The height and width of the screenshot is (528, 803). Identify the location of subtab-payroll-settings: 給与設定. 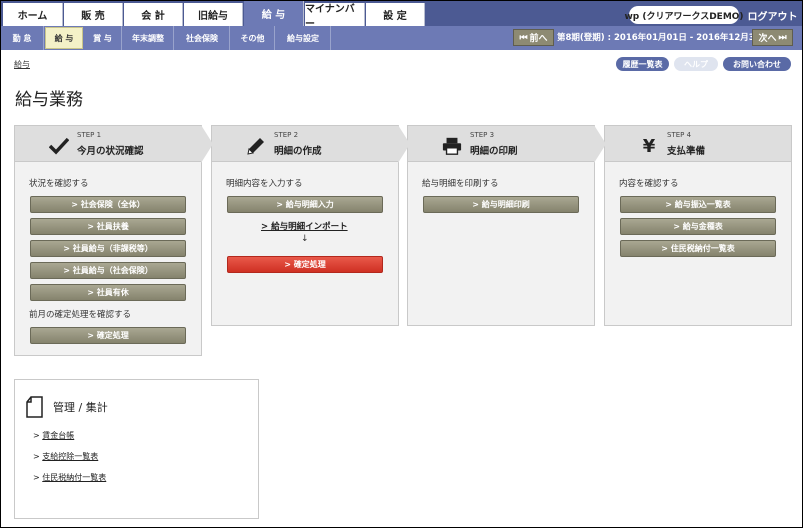
(303, 38).